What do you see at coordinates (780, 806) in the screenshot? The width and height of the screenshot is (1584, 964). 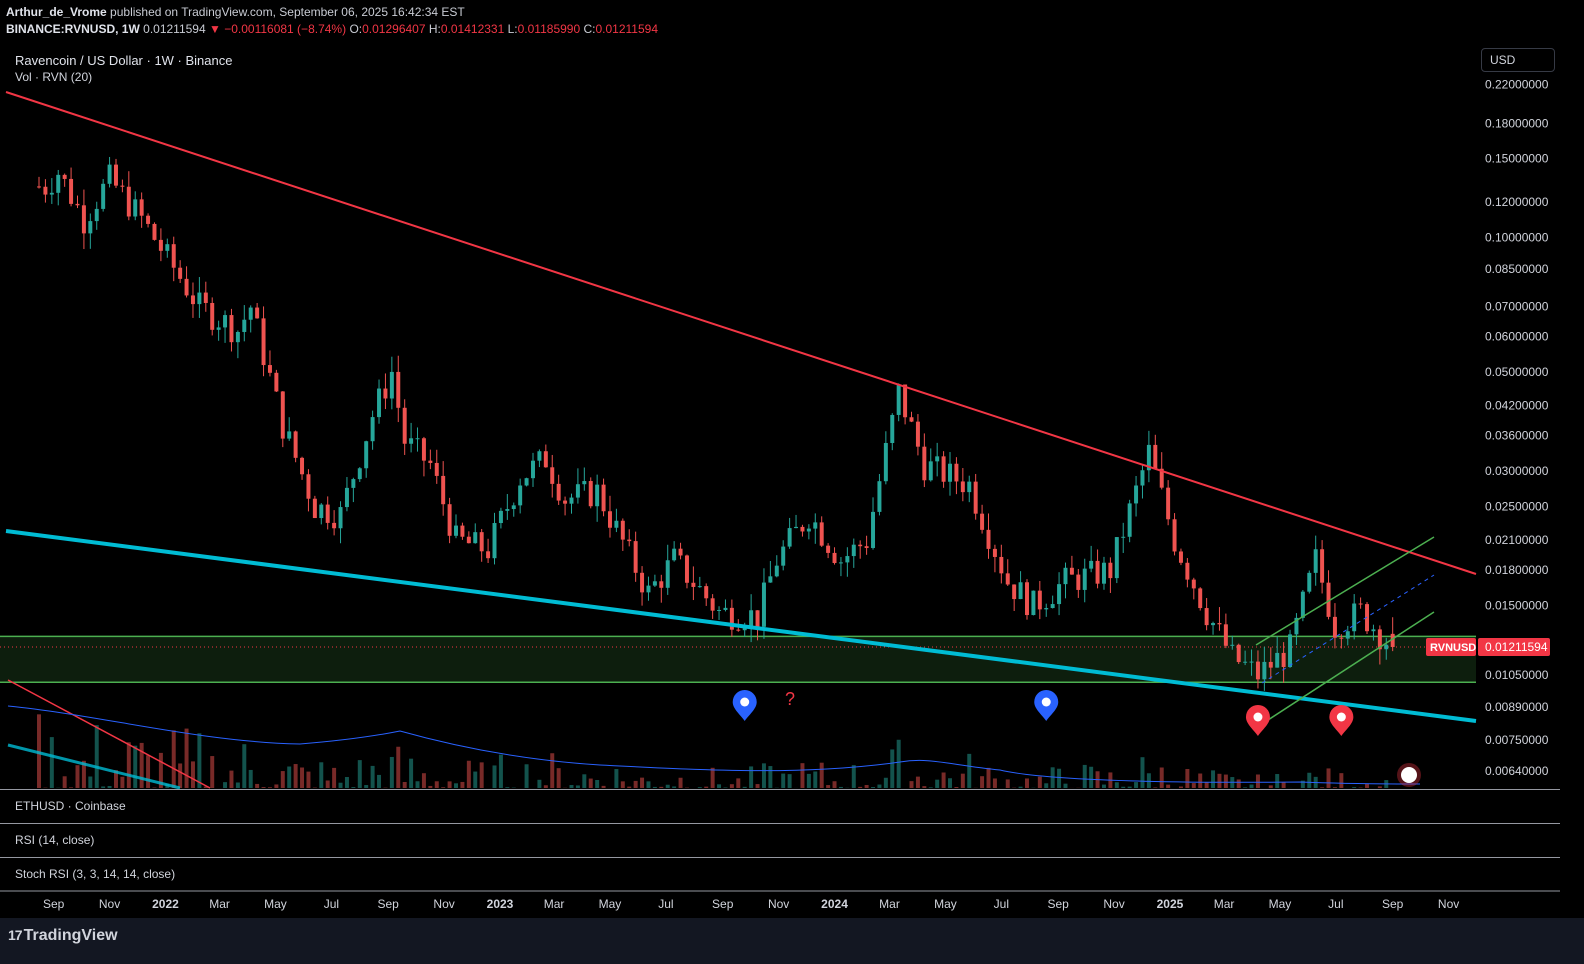 I see `eth-pane: ETHUSD · Coinbase` at bounding box center [780, 806].